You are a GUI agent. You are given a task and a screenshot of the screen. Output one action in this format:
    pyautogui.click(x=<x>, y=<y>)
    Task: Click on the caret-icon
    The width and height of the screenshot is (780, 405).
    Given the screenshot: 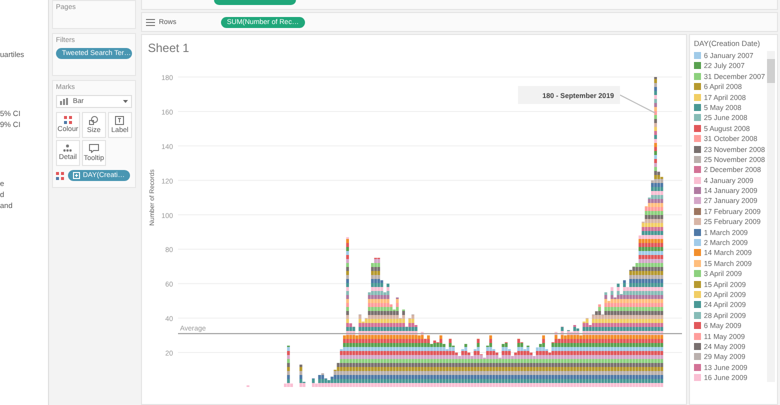 What is the action you would take?
    pyautogui.click(x=125, y=101)
    